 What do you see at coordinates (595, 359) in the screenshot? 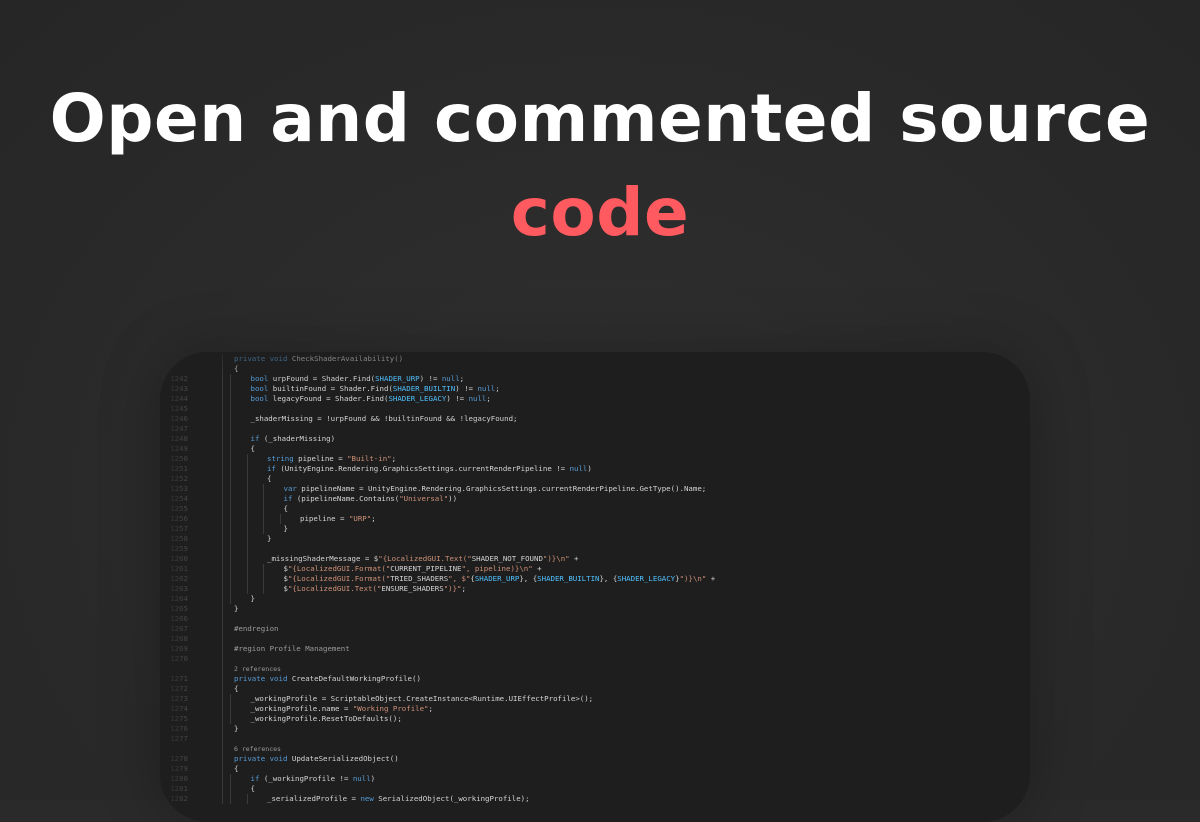
I see `code-line: private void CheckShaderAvailability()` at bounding box center [595, 359].